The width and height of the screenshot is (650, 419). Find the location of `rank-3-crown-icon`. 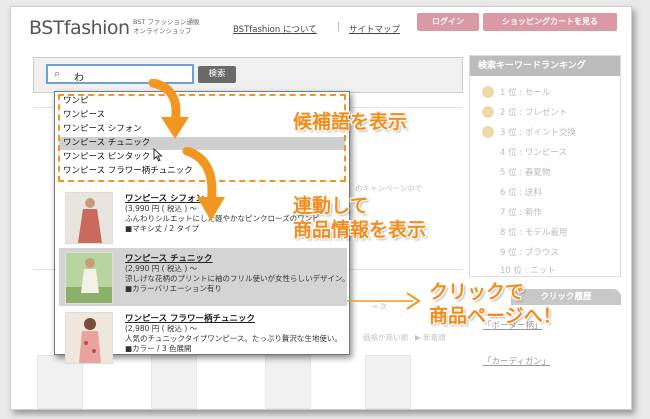

rank-3-crown-icon is located at coordinates (488, 132).